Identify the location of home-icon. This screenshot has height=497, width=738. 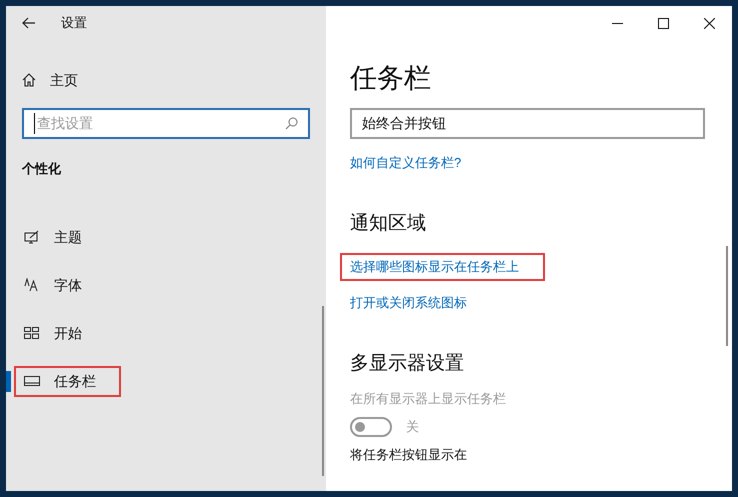
(29, 80).